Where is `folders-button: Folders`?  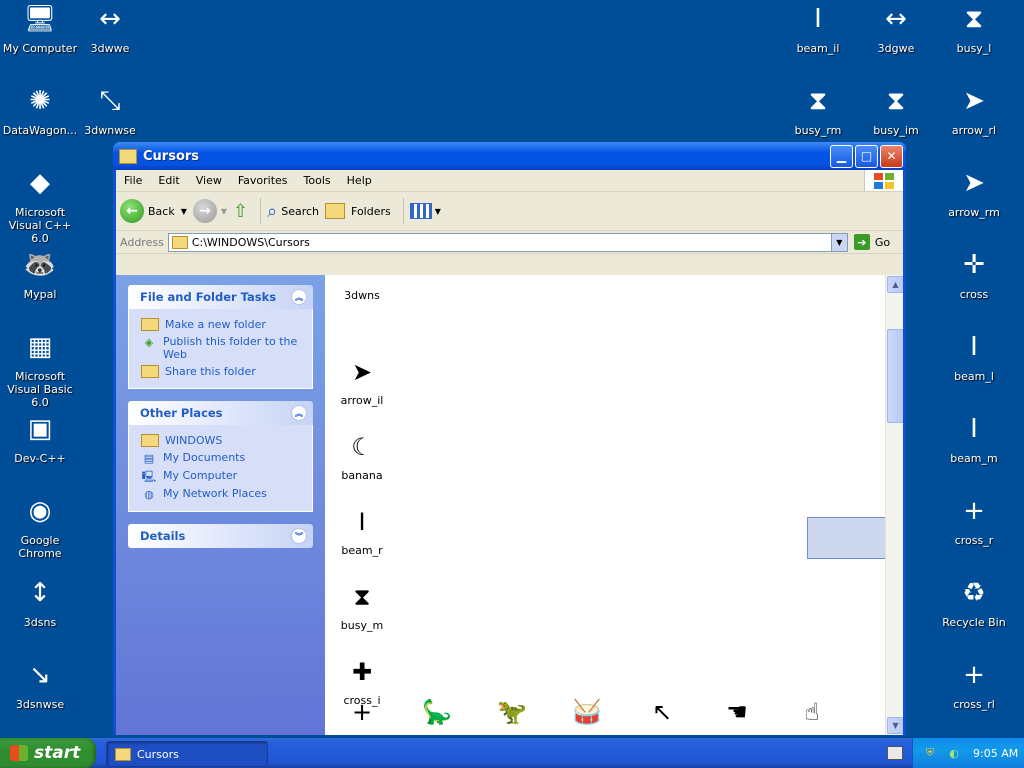
folders-button: Folders is located at coordinates (358, 211).